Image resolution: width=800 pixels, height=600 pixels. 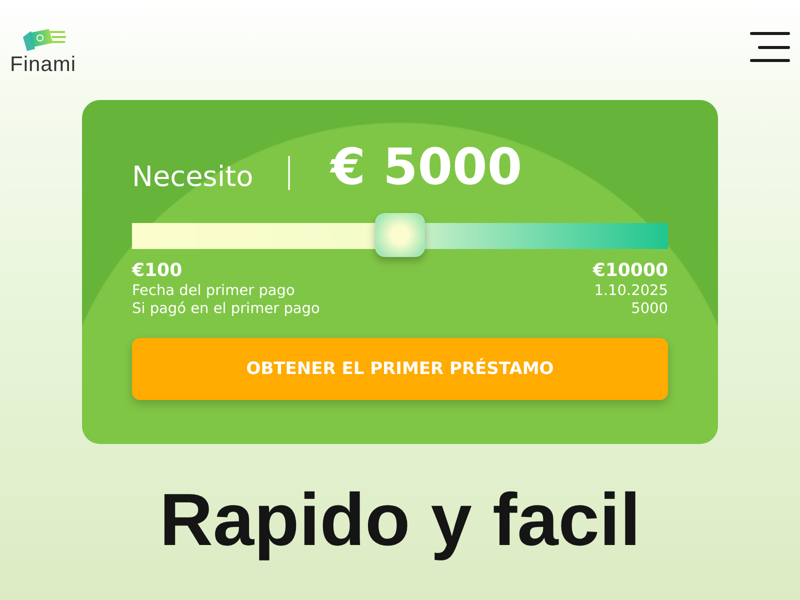 I want to click on min-amount: €100, so click(x=157, y=271).